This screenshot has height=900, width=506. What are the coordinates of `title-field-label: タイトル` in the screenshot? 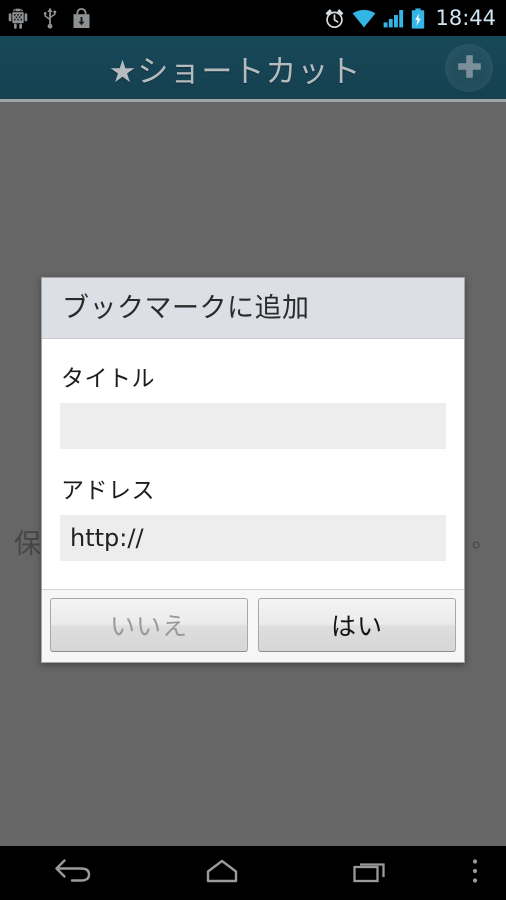 It's located at (108, 378).